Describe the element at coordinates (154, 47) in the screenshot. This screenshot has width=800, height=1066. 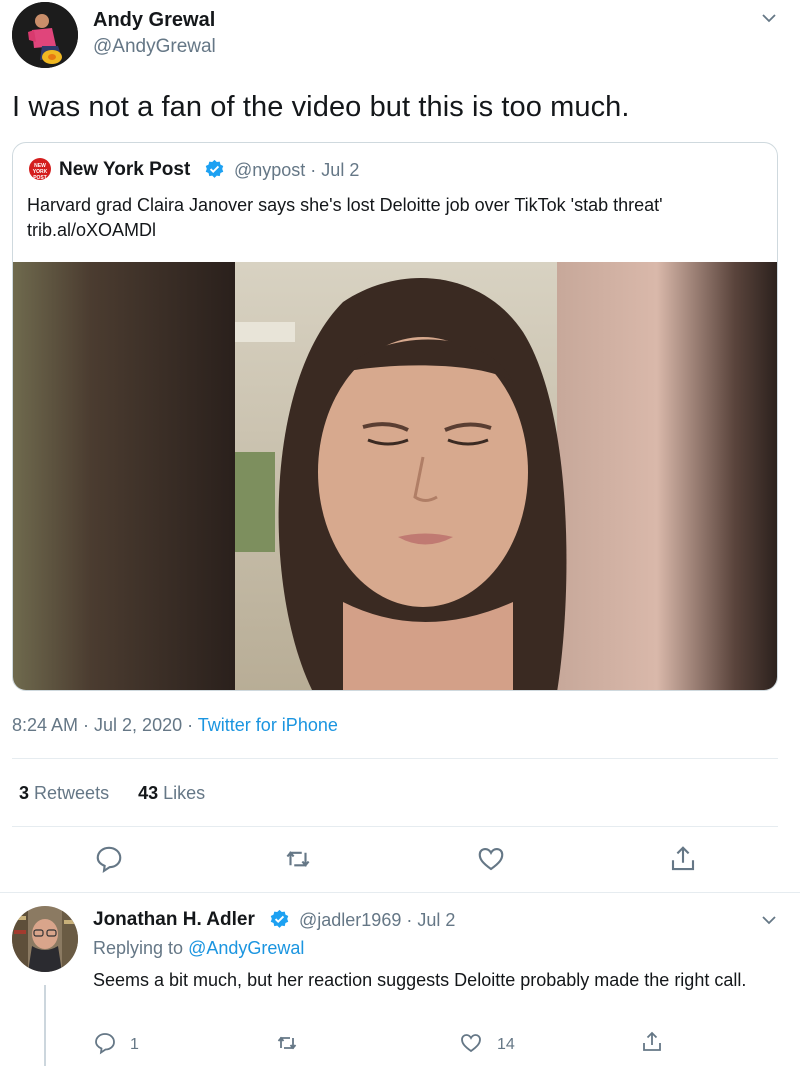
I see `author-handle: @AndyGrewal` at that location.